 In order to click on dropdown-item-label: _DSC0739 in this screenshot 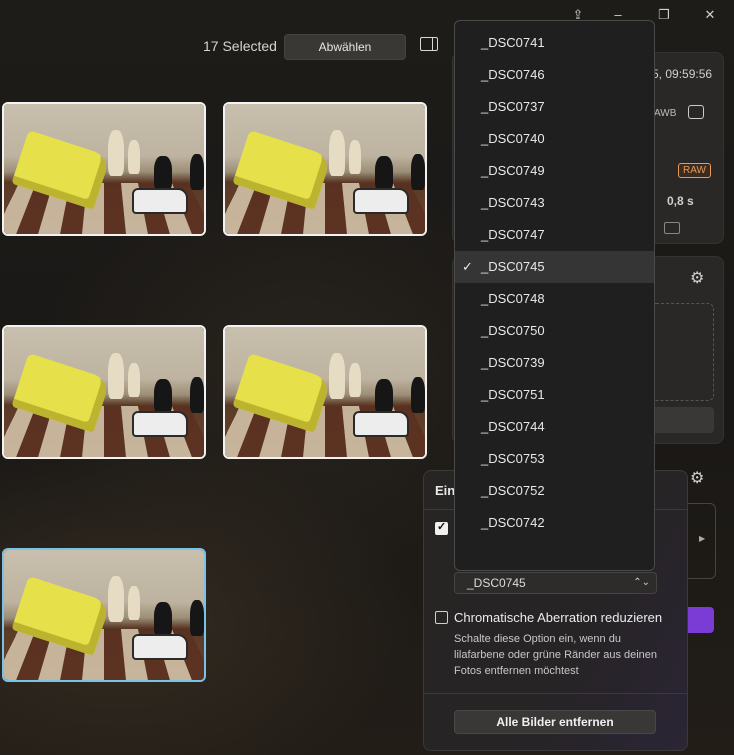, I will do `click(513, 362)`.